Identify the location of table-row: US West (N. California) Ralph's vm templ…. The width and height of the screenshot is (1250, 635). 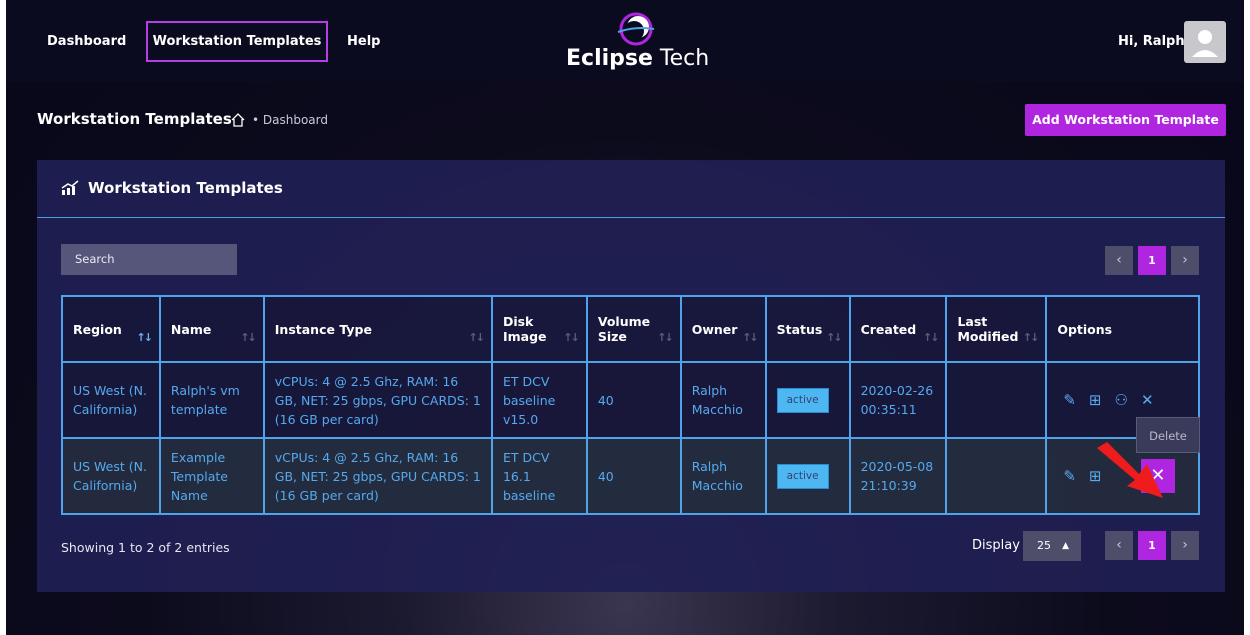
(630, 400).